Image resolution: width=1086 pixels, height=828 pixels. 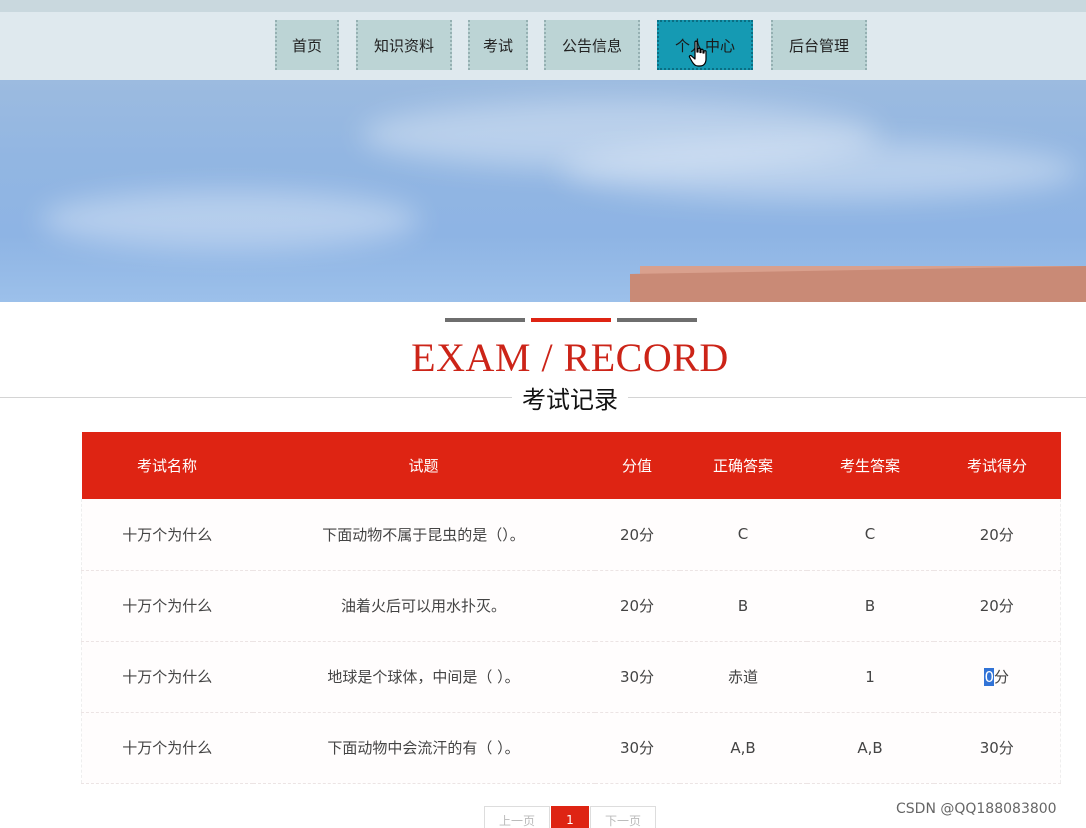 What do you see at coordinates (570, 817) in the screenshot?
I see `page-1-button: 1` at bounding box center [570, 817].